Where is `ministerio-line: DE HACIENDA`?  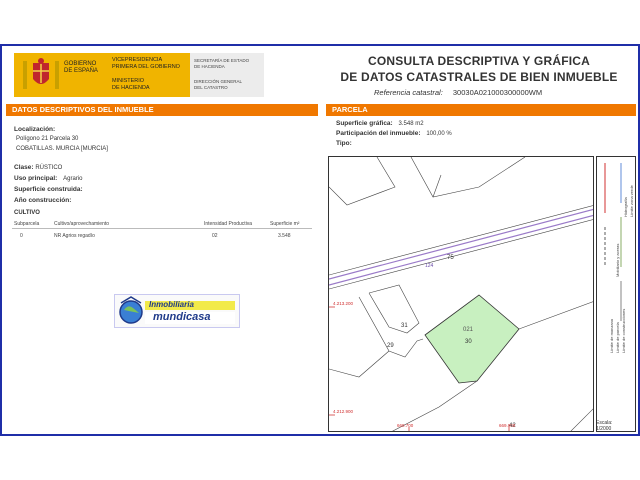
ministerio-line: DE HACIENDA is located at coordinates (131, 87).